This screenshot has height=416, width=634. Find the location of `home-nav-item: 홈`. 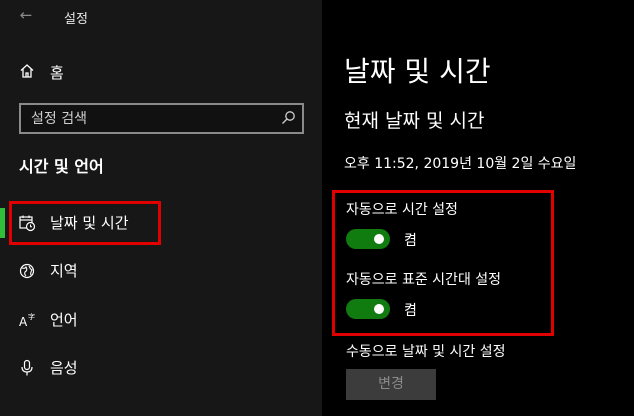

home-nav-item: 홈 is located at coordinates (161, 71).